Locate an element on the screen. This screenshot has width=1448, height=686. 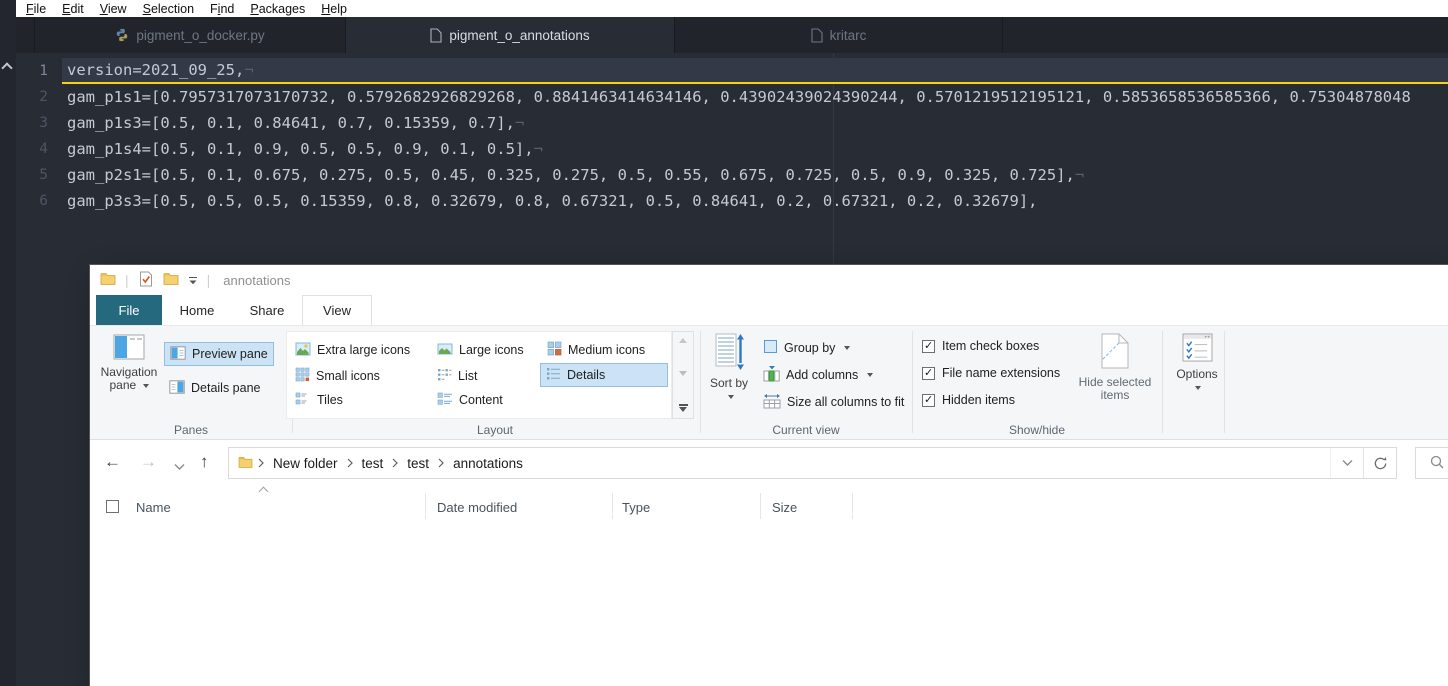
gallery-scroll-up-icon is located at coordinates (683, 340).